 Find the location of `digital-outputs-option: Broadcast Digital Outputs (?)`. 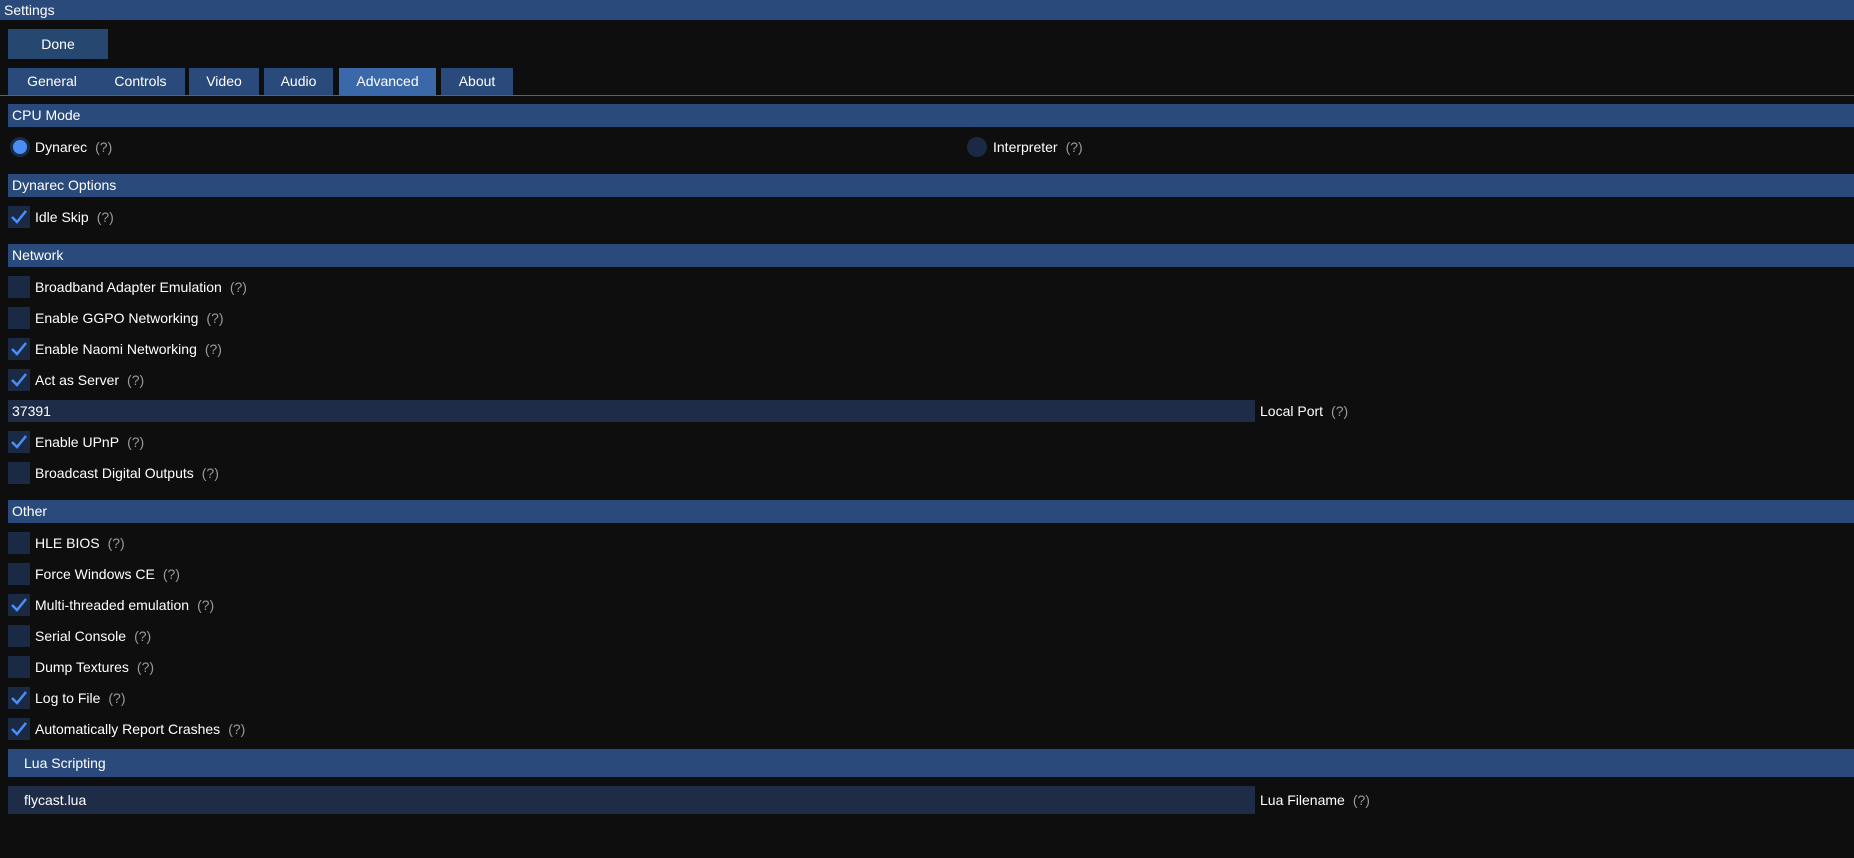

digital-outputs-option: Broadcast Digital Outputs (?) is located at coordinates (127, 473).